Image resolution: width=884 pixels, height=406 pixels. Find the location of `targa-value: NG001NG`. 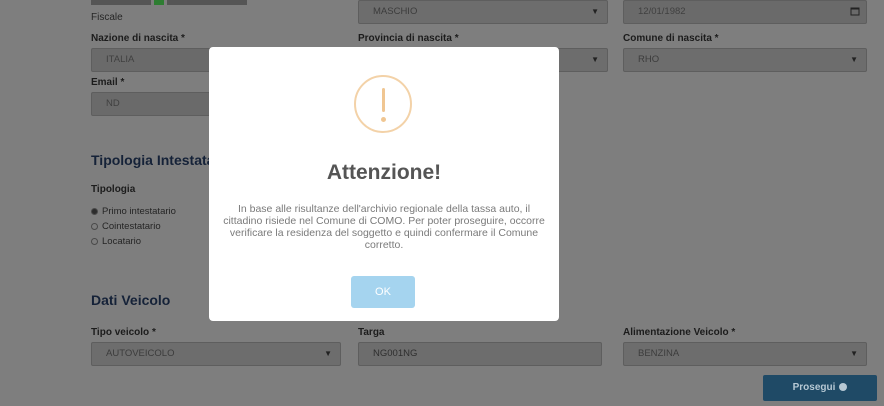

targa-value: NG001NG is located at coordinates (395, 353).